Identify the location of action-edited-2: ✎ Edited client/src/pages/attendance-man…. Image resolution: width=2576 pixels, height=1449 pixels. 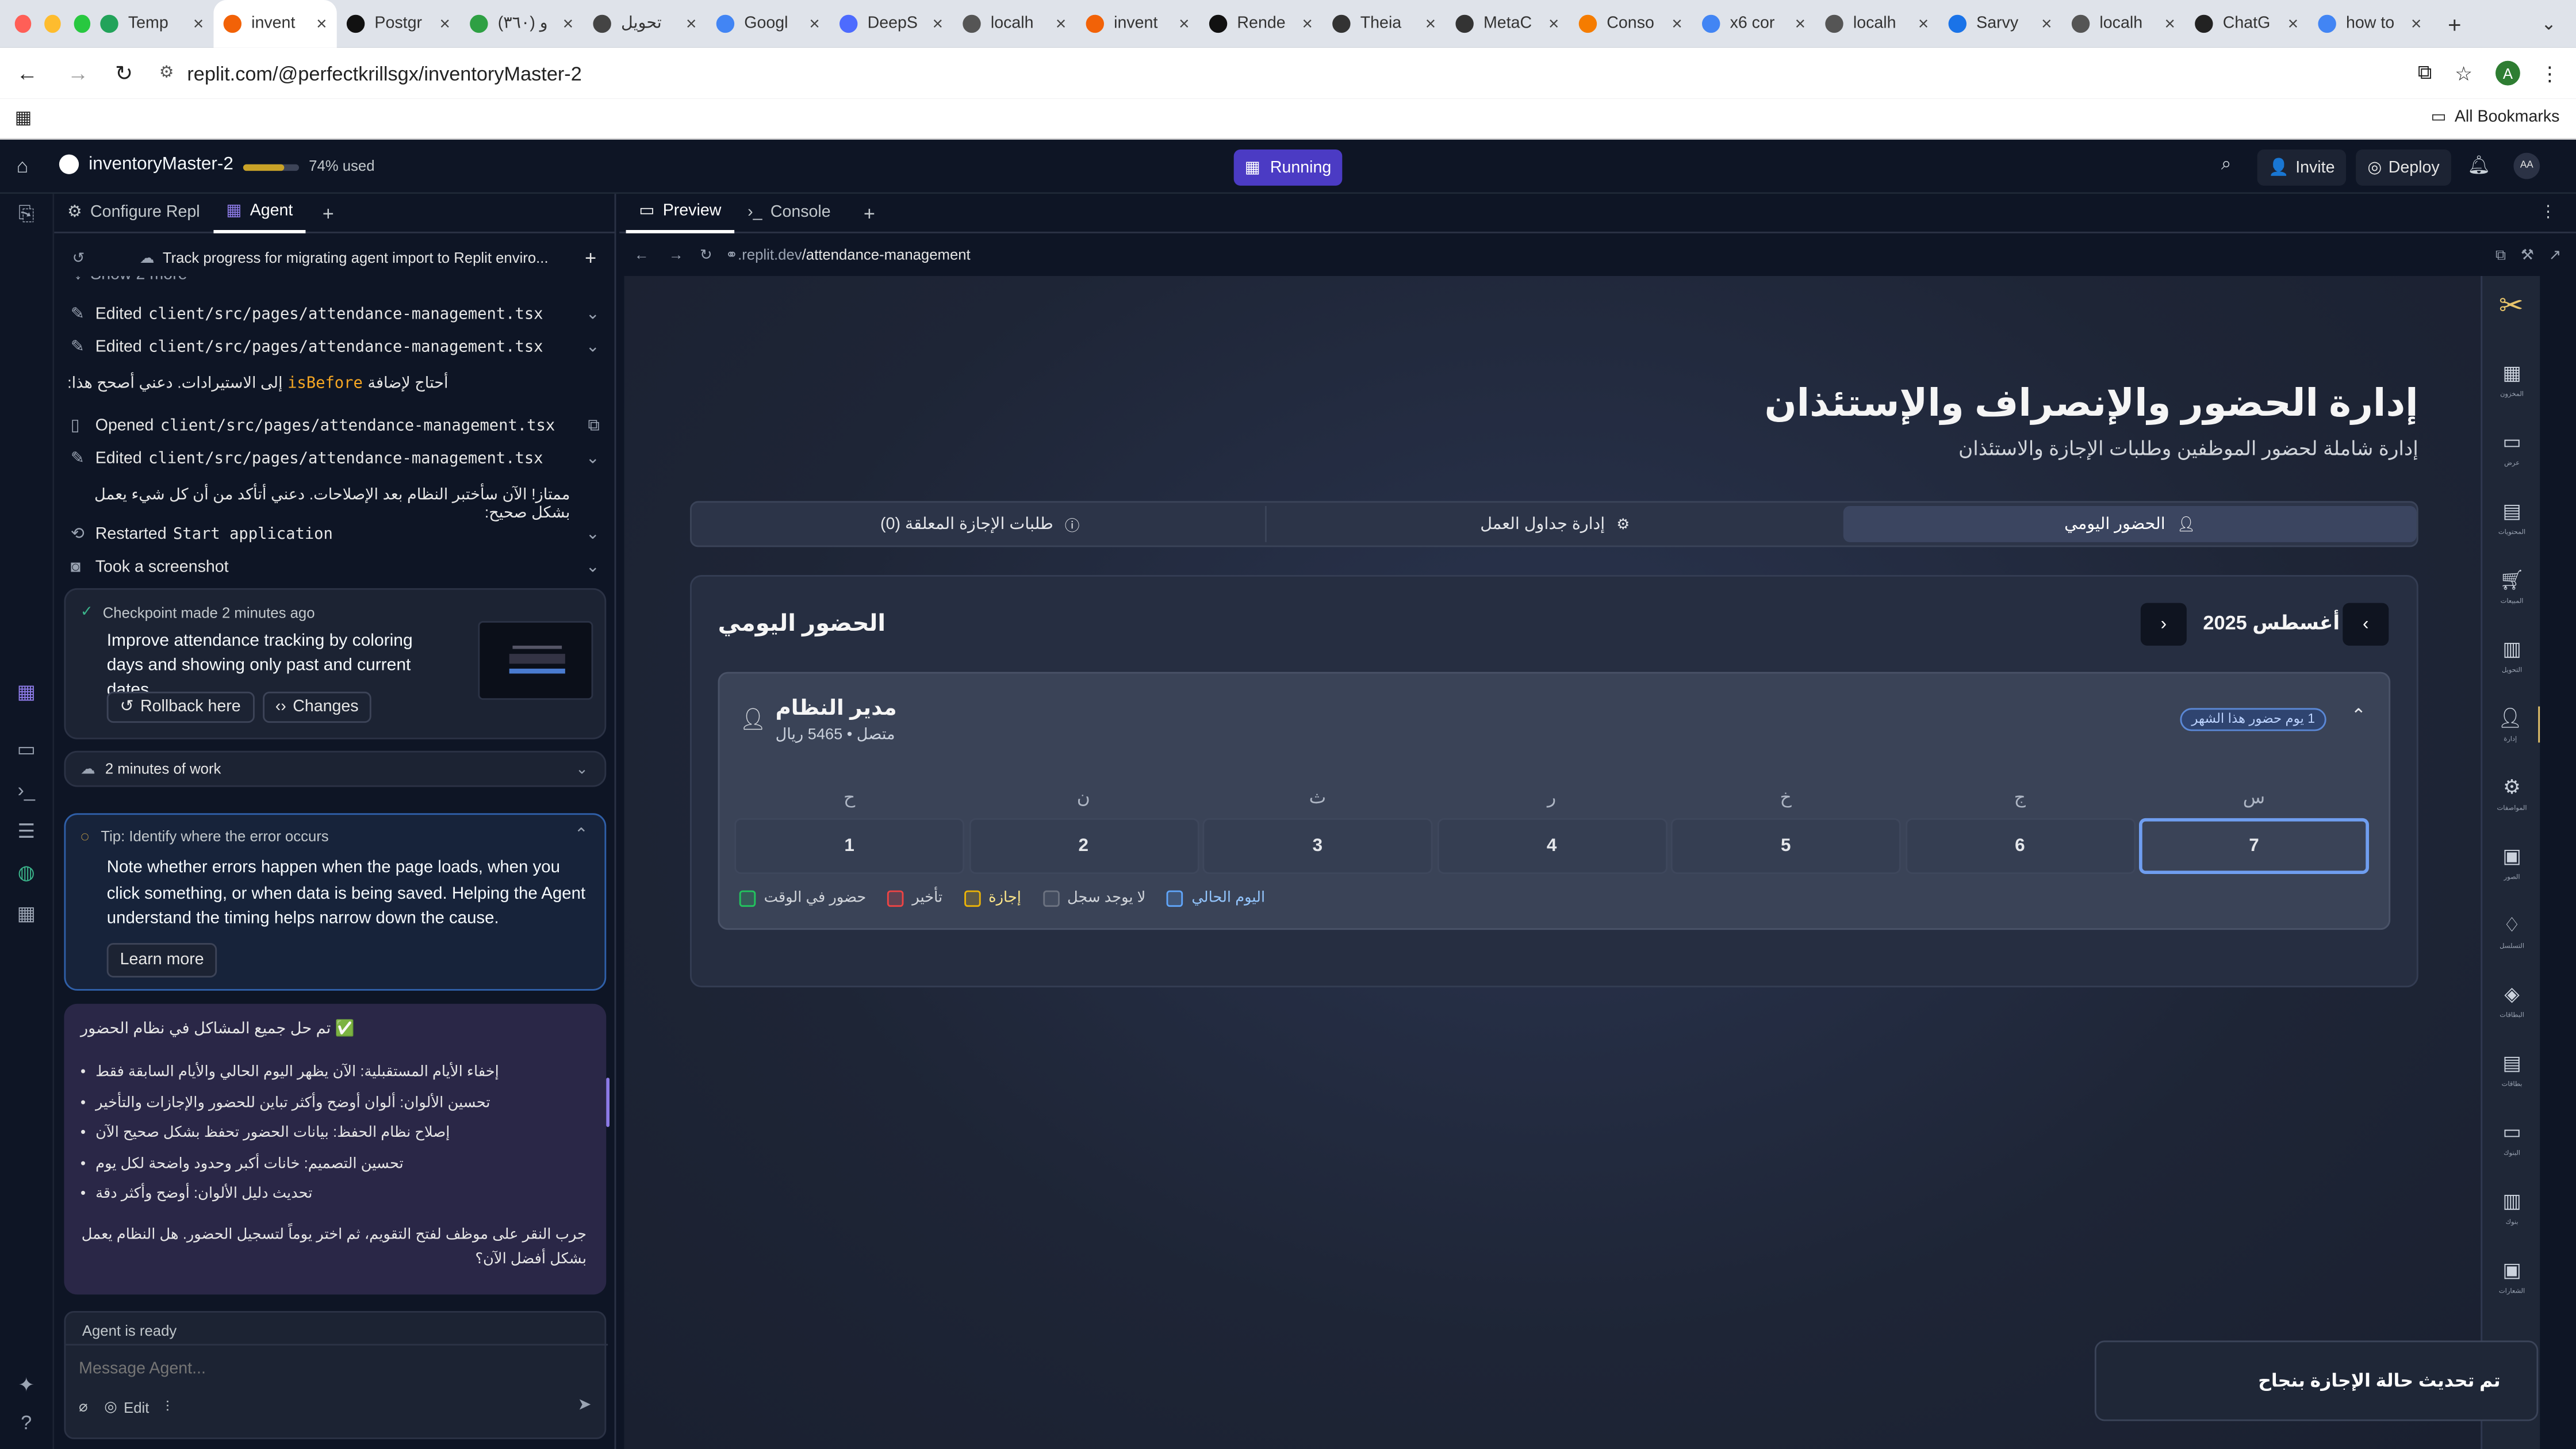
(335, 347).